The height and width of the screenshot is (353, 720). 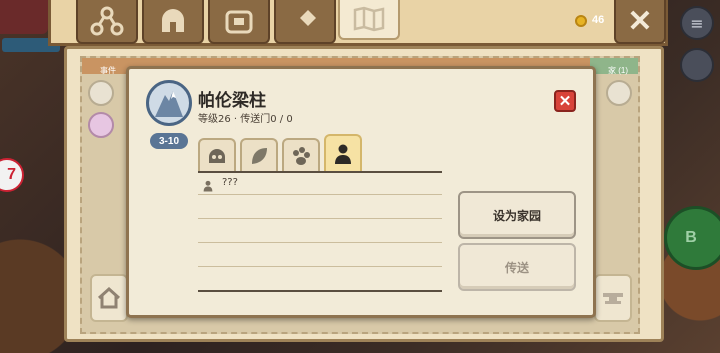 I want to click on skill-tree-icon, so click(x=107, y=21).